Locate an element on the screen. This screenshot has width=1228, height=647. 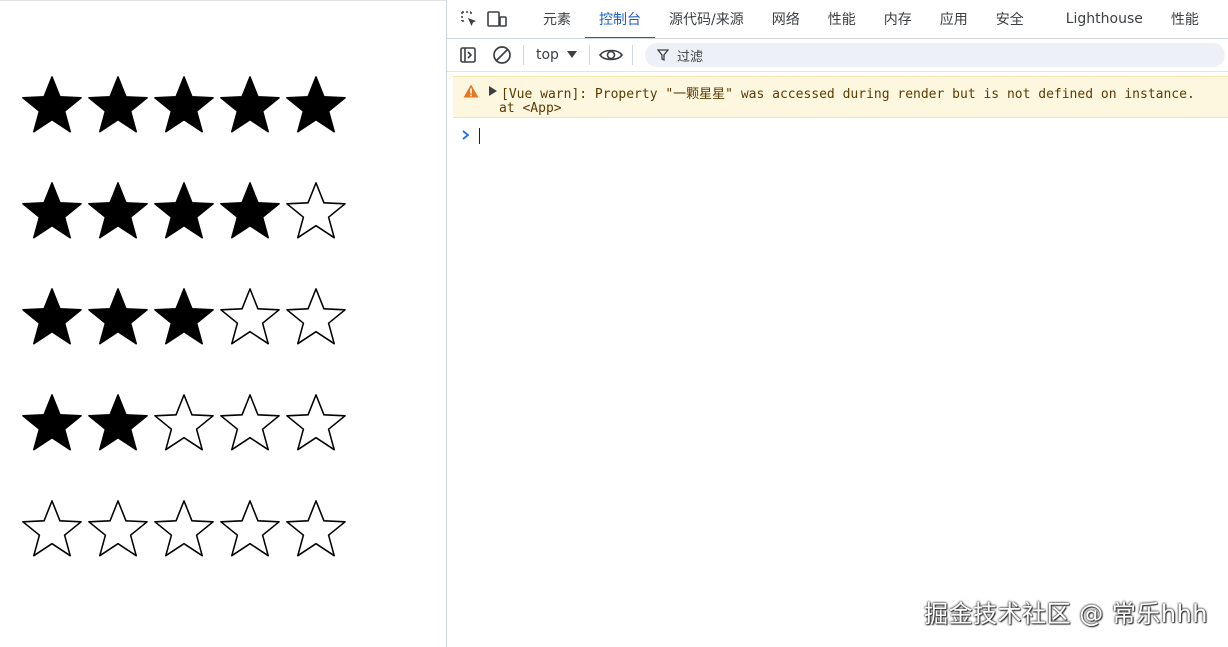
warning-icon is located at coordinates (471, 91).